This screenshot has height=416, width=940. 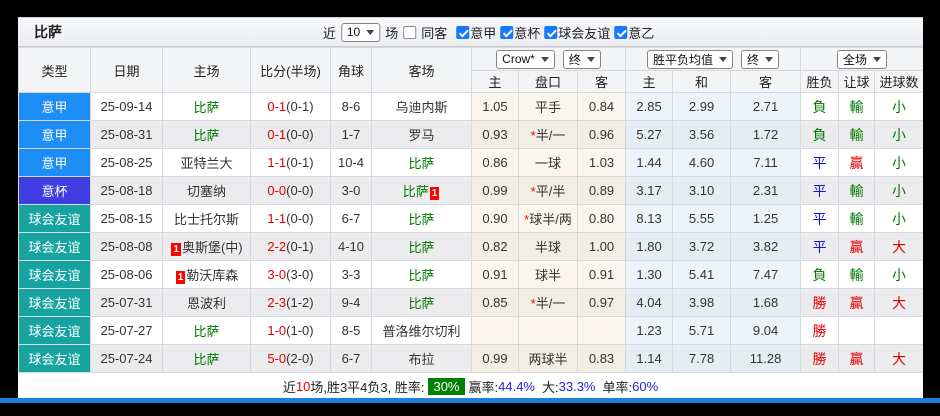 What do you see at coordinates (690, 59) in the screenshot?
I see `avg-type-select: 胜平负均值` at bounding box center [690, 59].